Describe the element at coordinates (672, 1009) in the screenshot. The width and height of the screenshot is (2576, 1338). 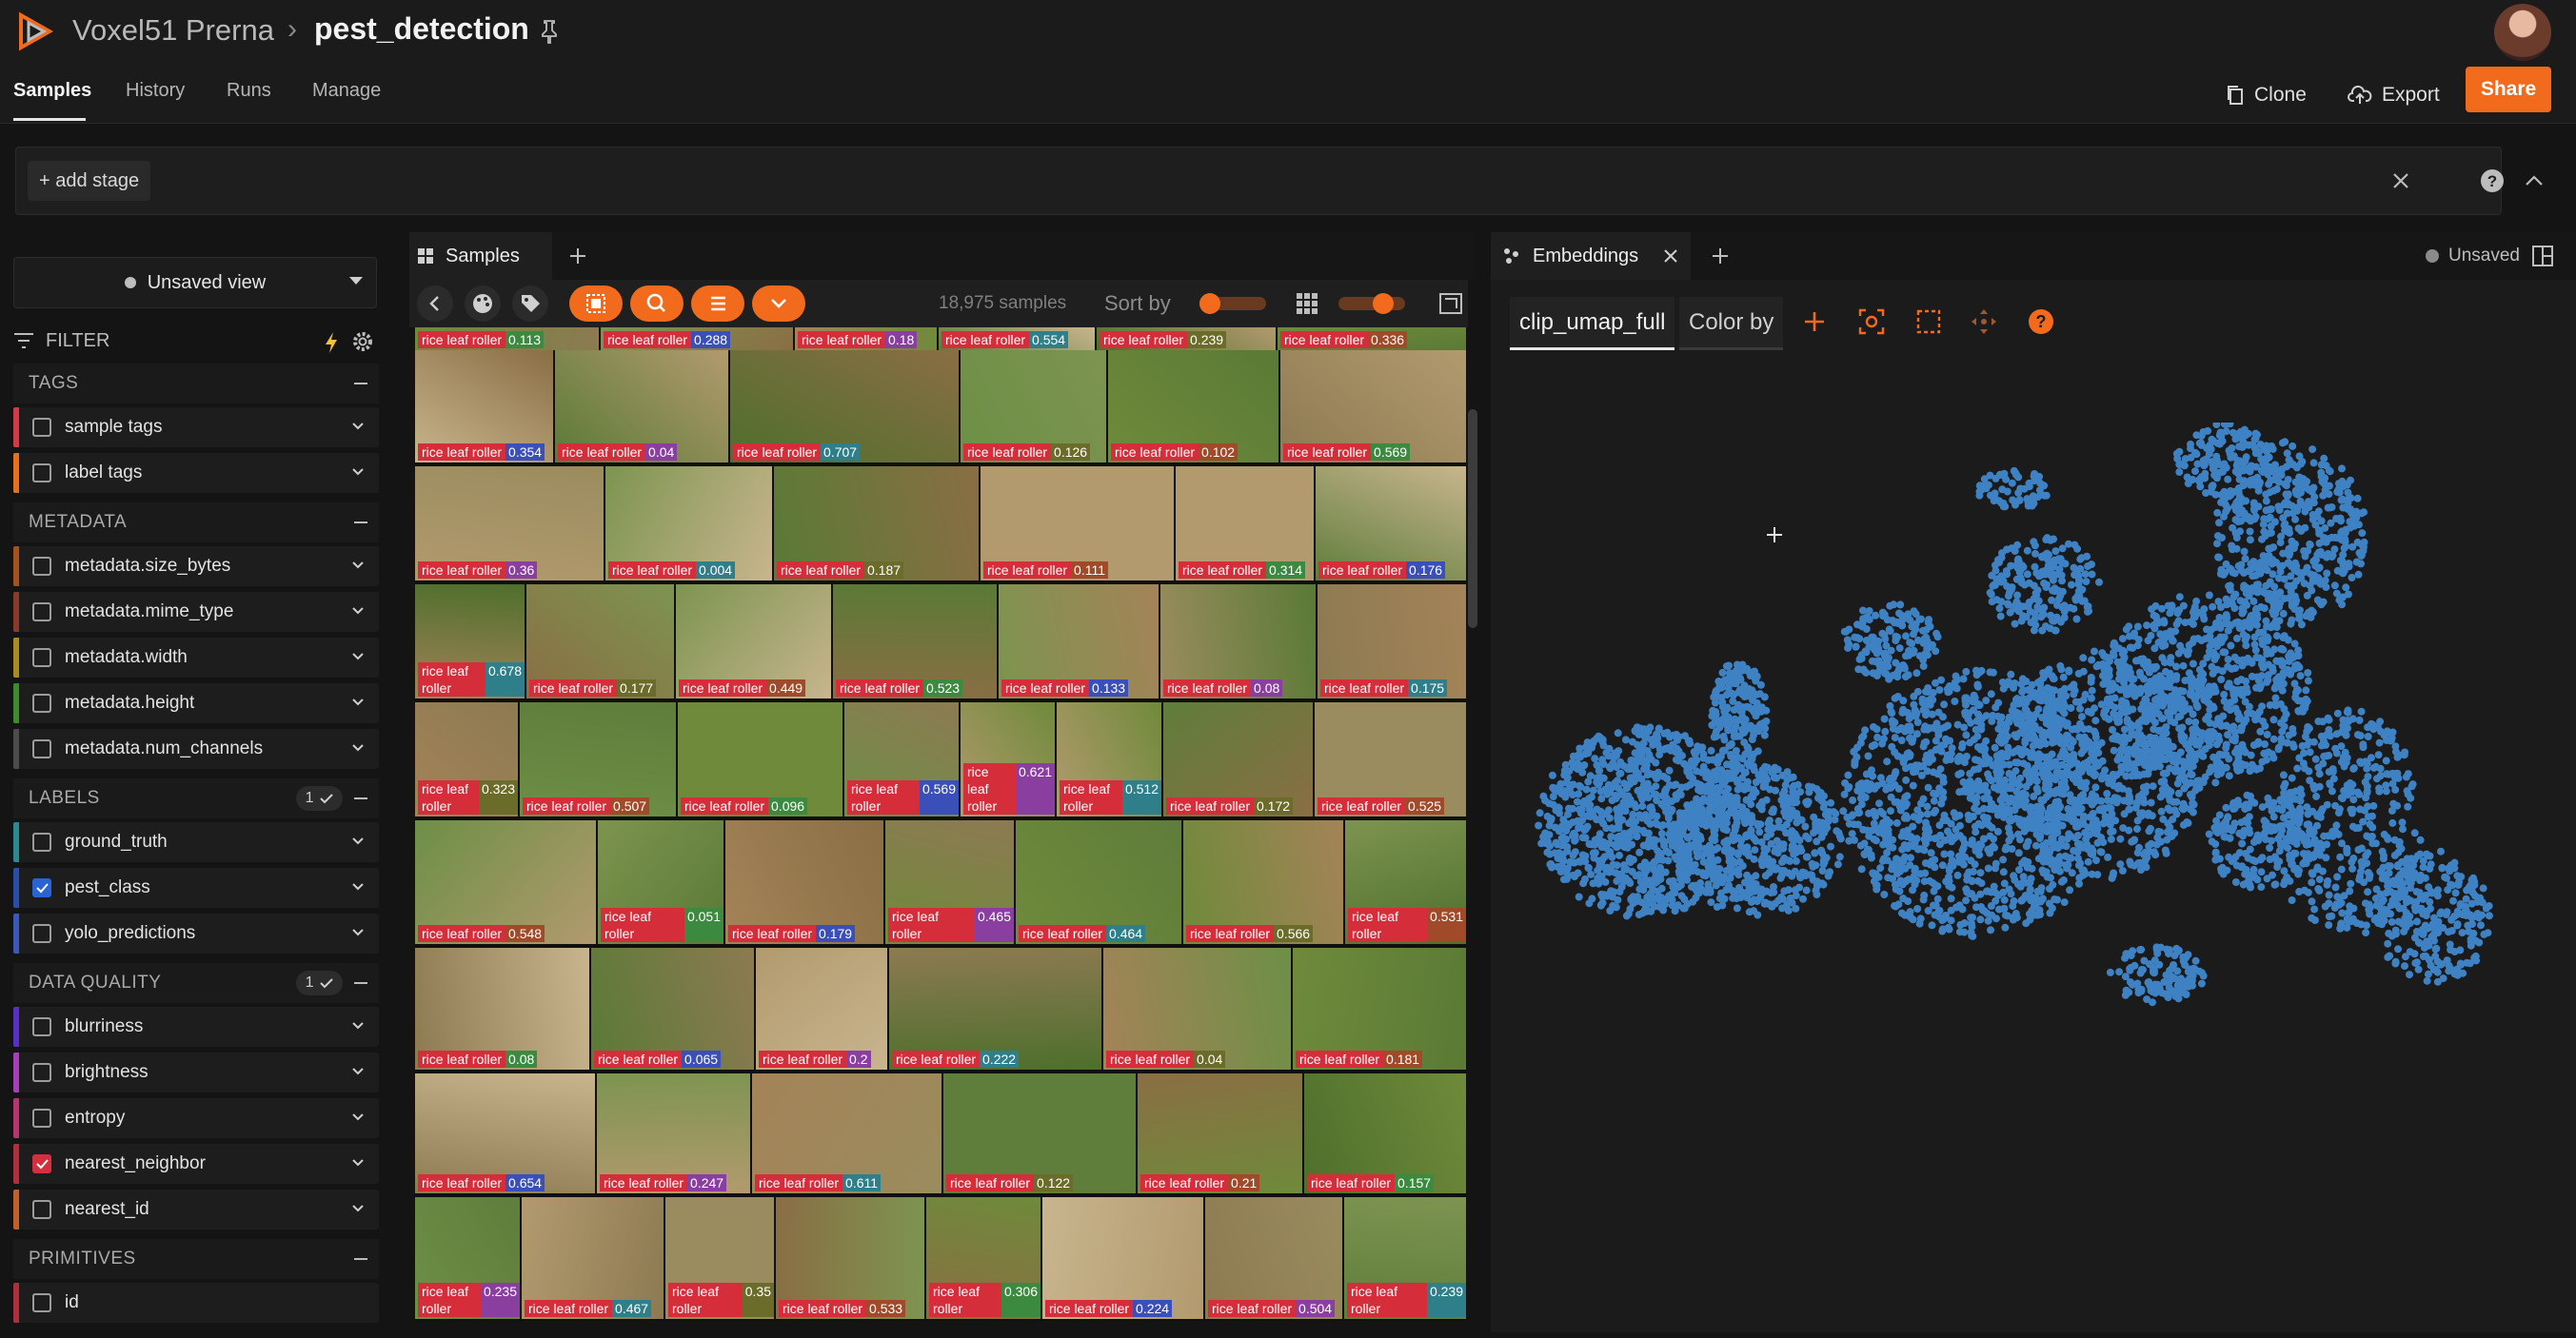
I see `sample-tile: rice leaf roller 0.065` at that location.